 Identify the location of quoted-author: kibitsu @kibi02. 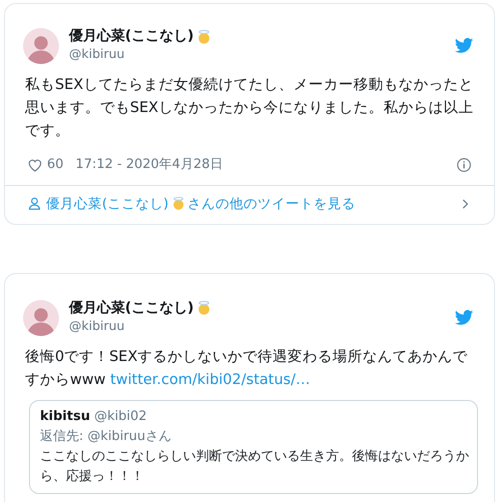
(94, 417).